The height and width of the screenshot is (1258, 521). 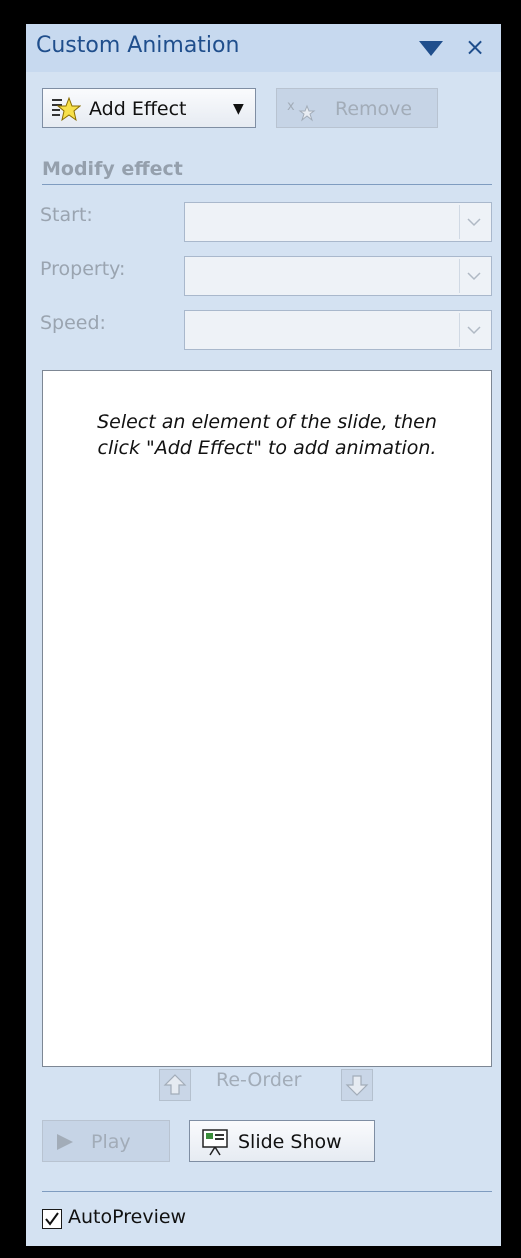 I want to click on pane-title-bar: Custom Animation ×, so click(x=263, y=48).